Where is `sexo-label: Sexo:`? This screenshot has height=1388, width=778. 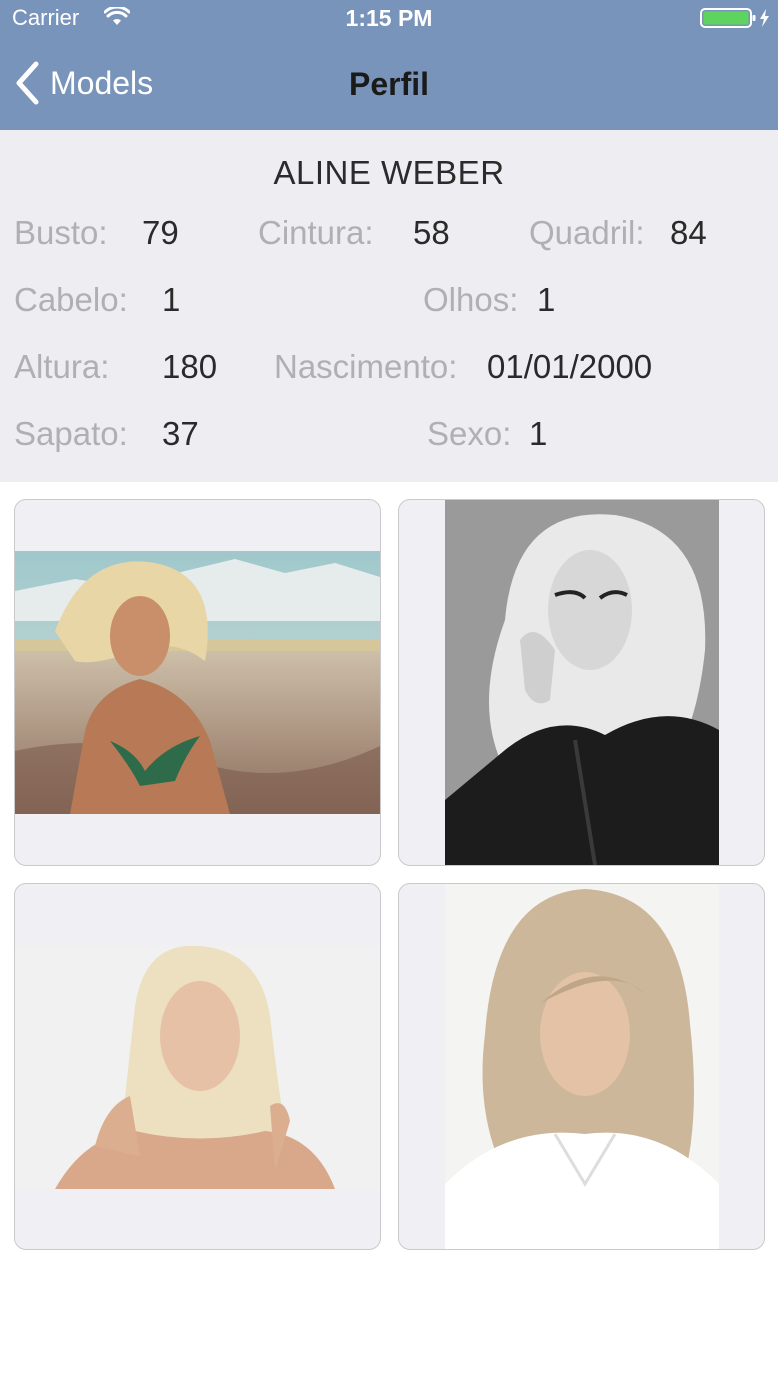 sexo-label: Sexo: is located at coordinates (469, 433).